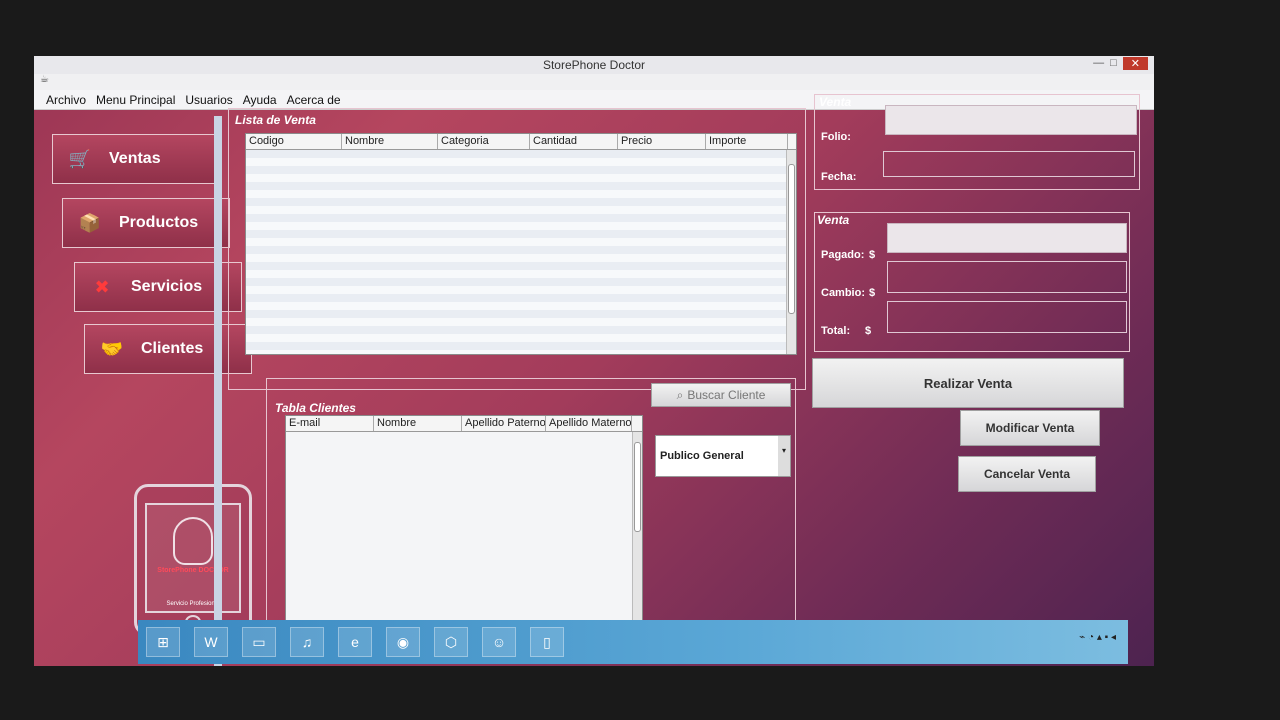  I want to click on payment-panel: Venta Pagado: $ Cambio: $ Total: $, so click(972, 282).